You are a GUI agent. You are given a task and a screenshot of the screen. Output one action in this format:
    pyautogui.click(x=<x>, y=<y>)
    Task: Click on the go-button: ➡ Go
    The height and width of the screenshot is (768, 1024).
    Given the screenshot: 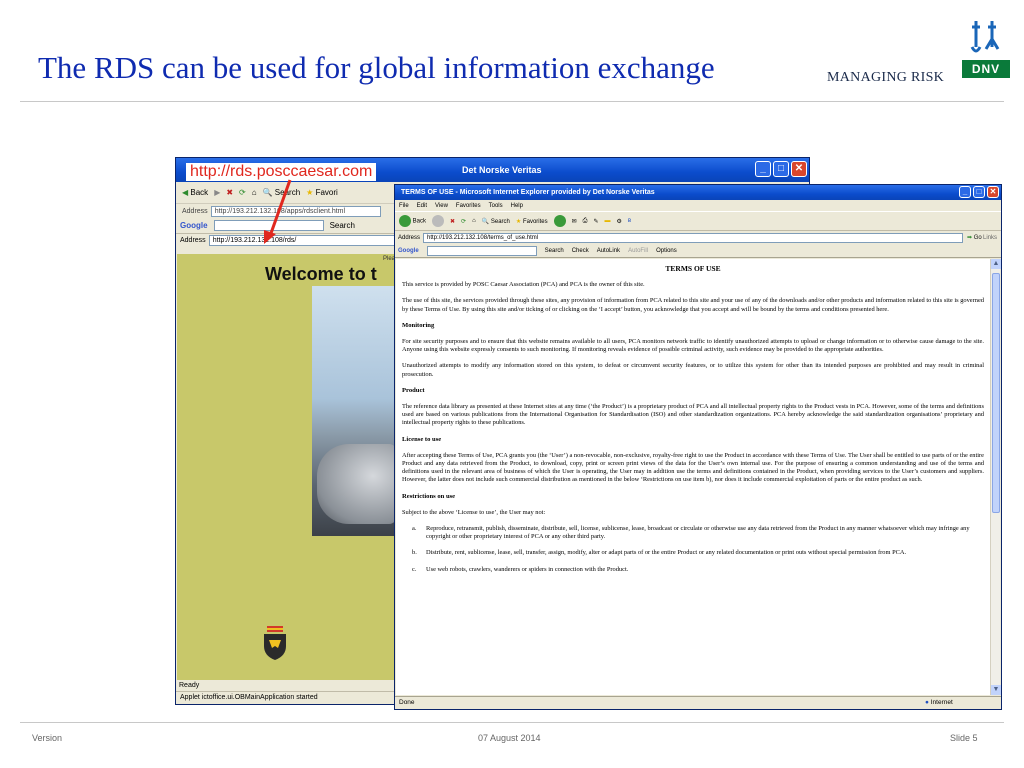 What is the action you would take?
    pyautogui.click(x=974, y=237)
    